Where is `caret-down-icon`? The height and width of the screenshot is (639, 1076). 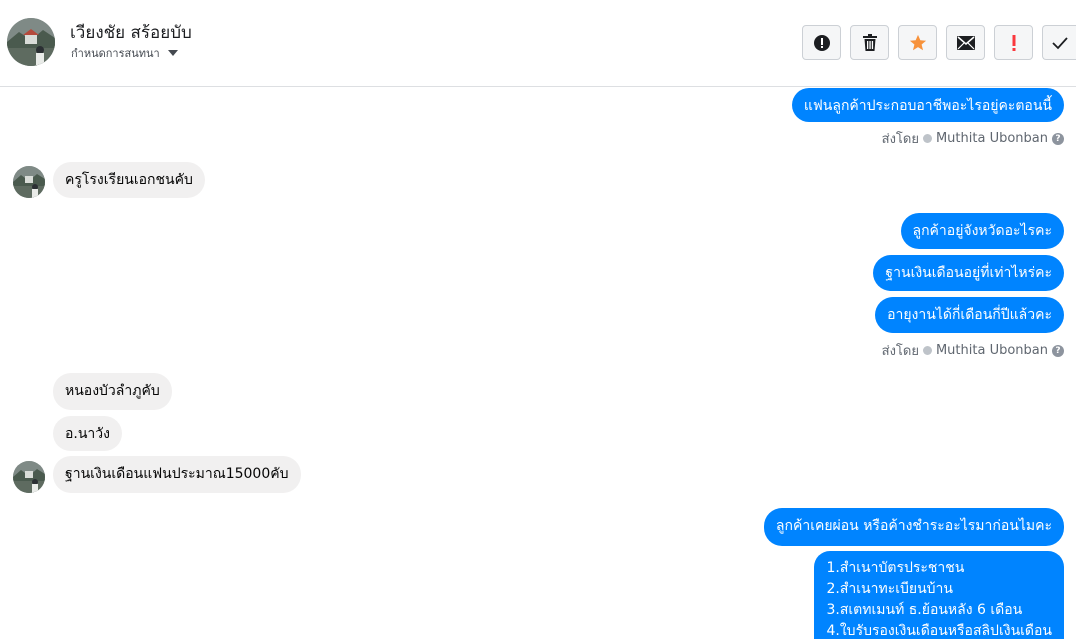 caret-down-icon is located at coordinates (172, 53).